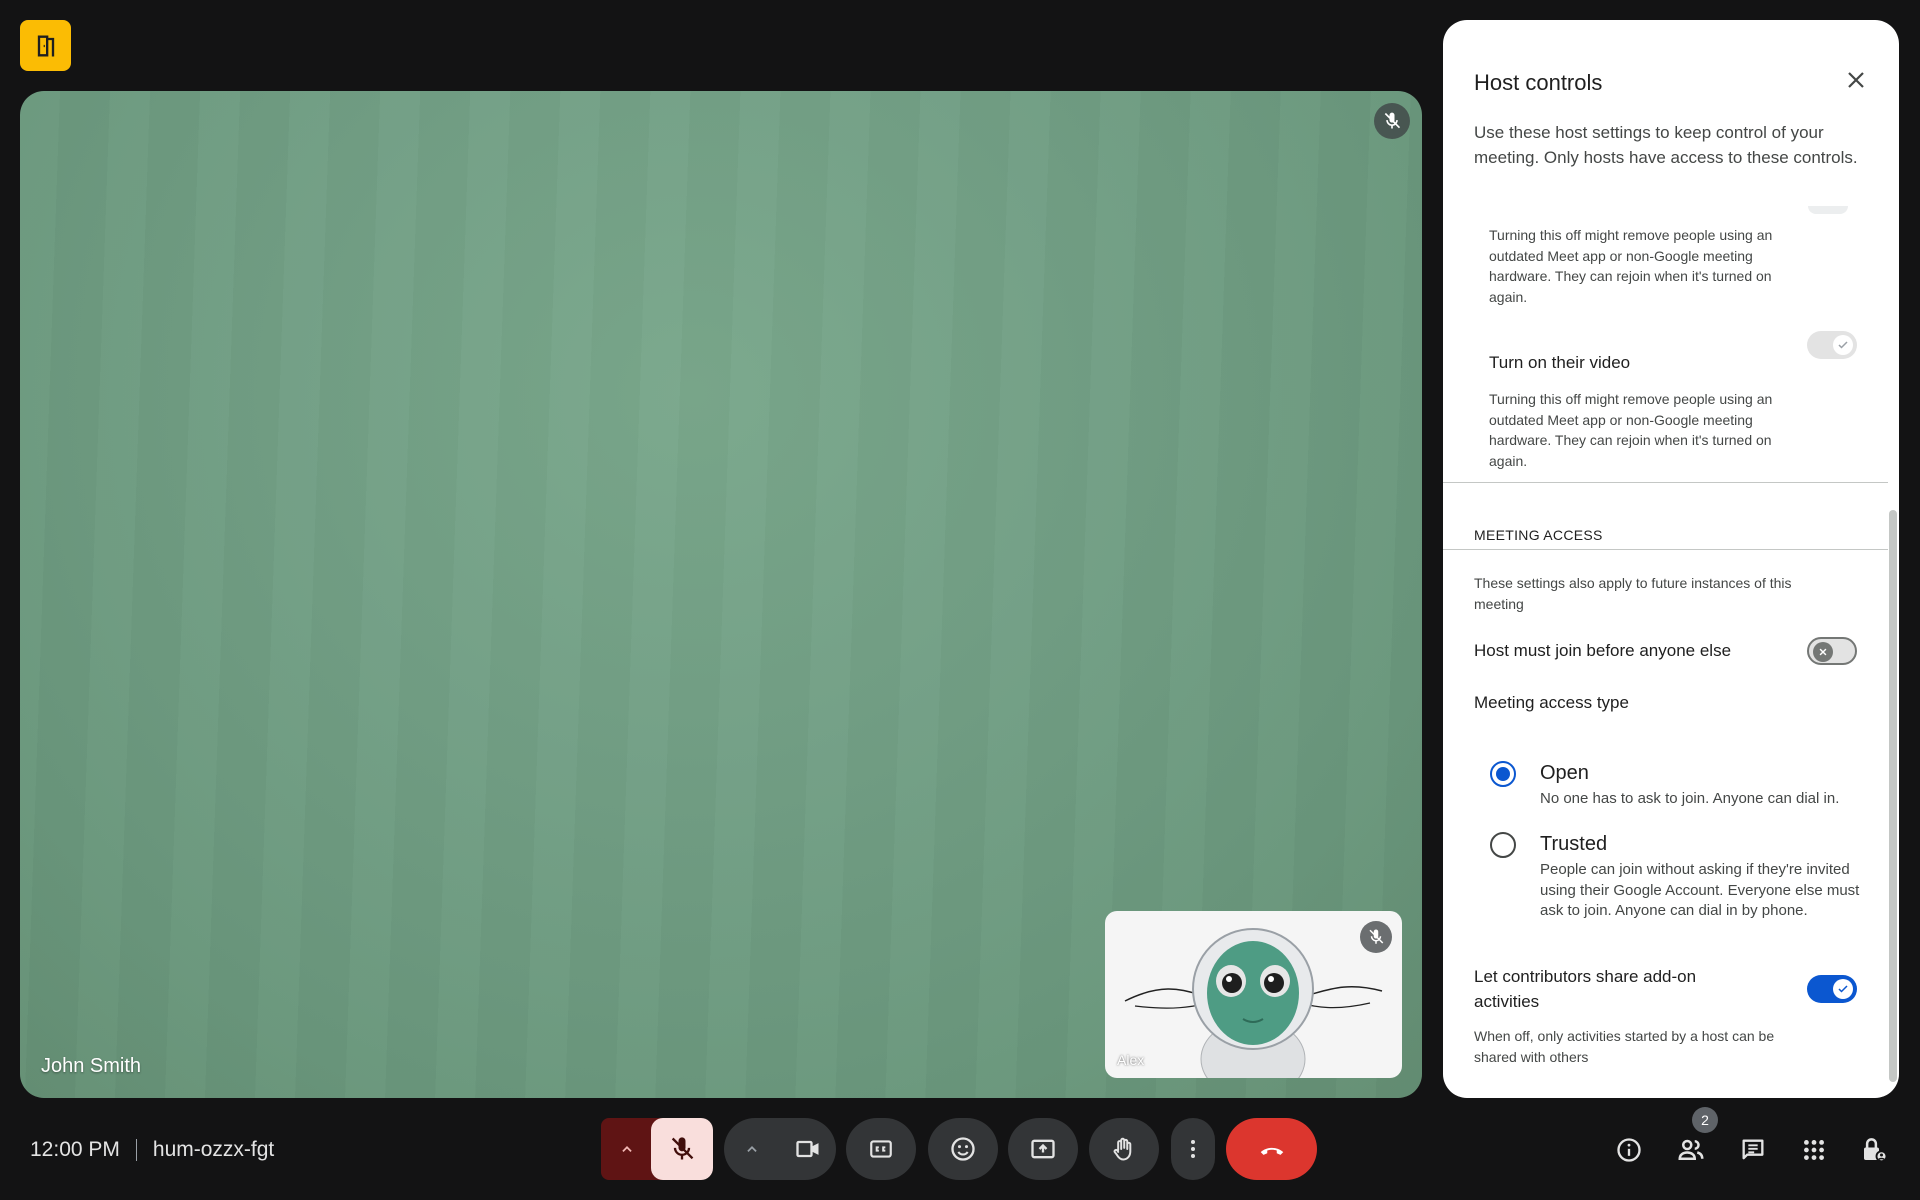 This screenshot has height=1200, width=1920. I want to click on call-end-icon, so click(1271, 1151).